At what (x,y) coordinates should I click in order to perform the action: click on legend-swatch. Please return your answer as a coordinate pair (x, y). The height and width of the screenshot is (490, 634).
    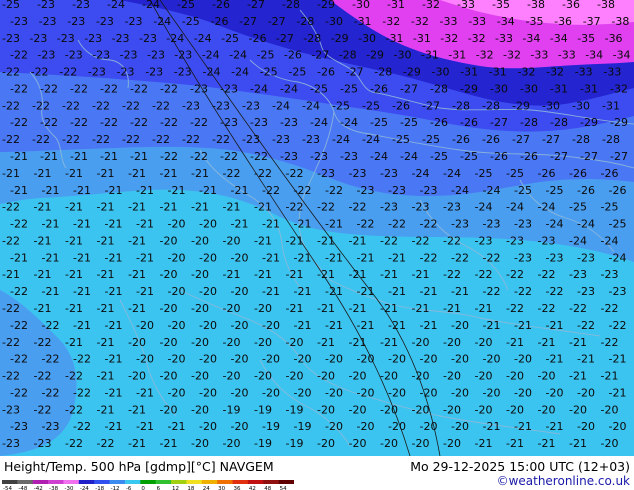
    Looking at the image, I should click on (117, 482).